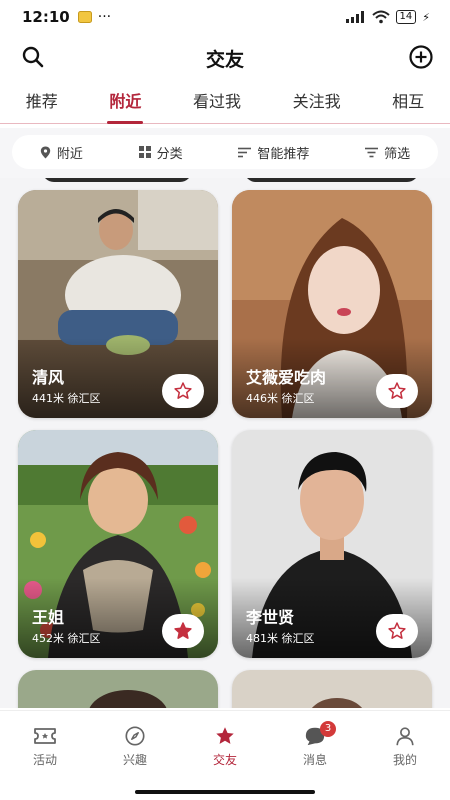 This screenshot has width=450, height=800. I want to click on app-header: 交友, so click(225, 58).